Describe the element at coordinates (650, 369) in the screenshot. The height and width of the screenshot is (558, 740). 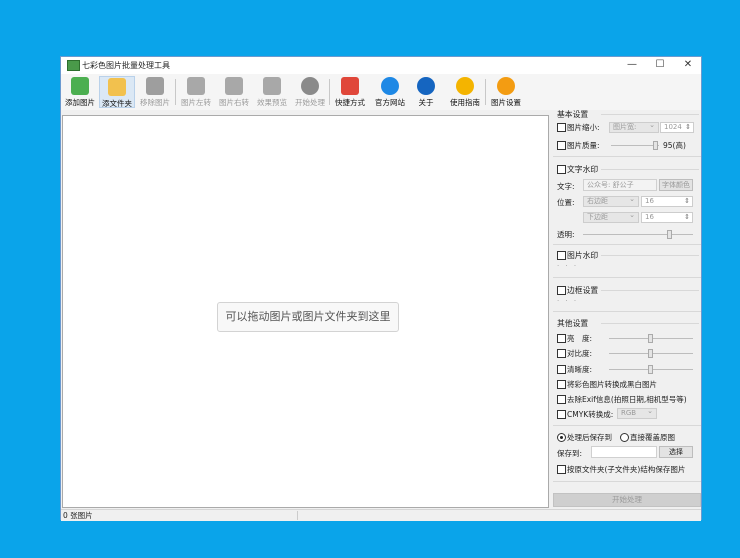
I see `sharpness-slider-thumb` at that location.